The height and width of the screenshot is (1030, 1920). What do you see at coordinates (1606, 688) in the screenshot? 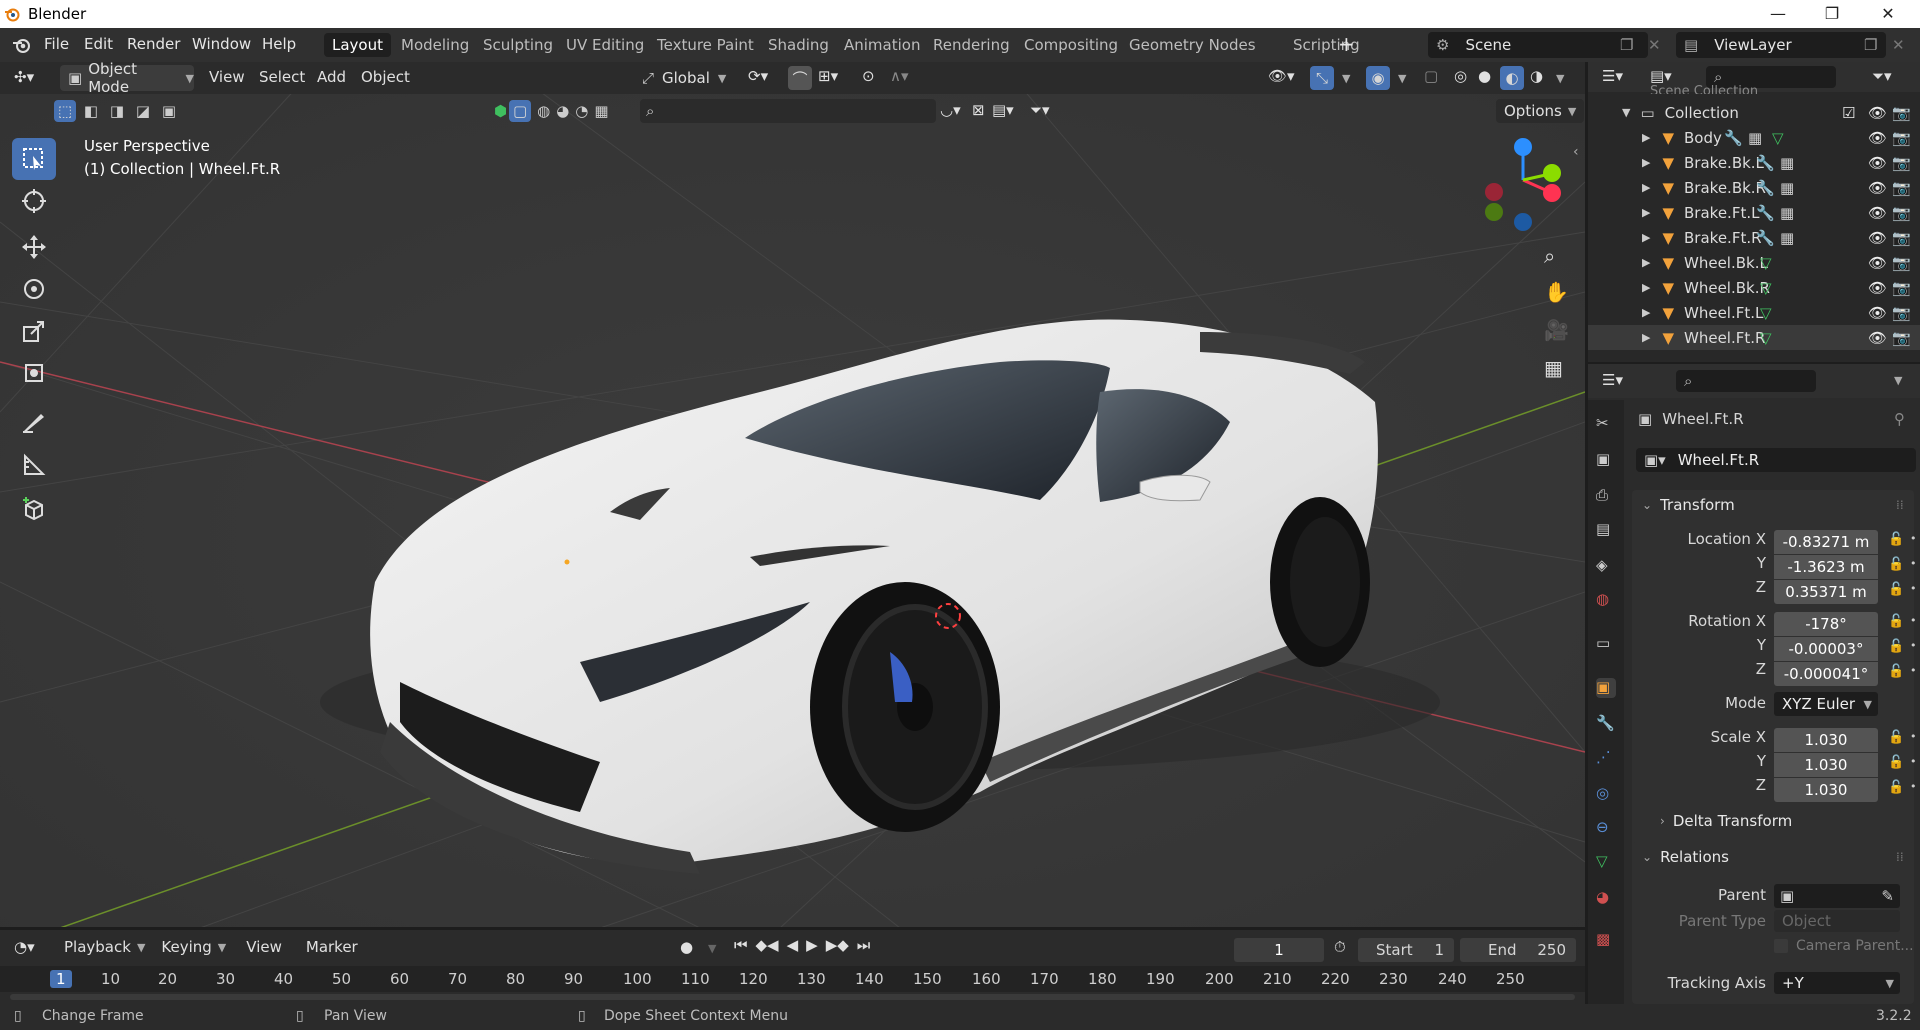
I see `object-tab-icon: ▣` at bounding box center [1606, 688].